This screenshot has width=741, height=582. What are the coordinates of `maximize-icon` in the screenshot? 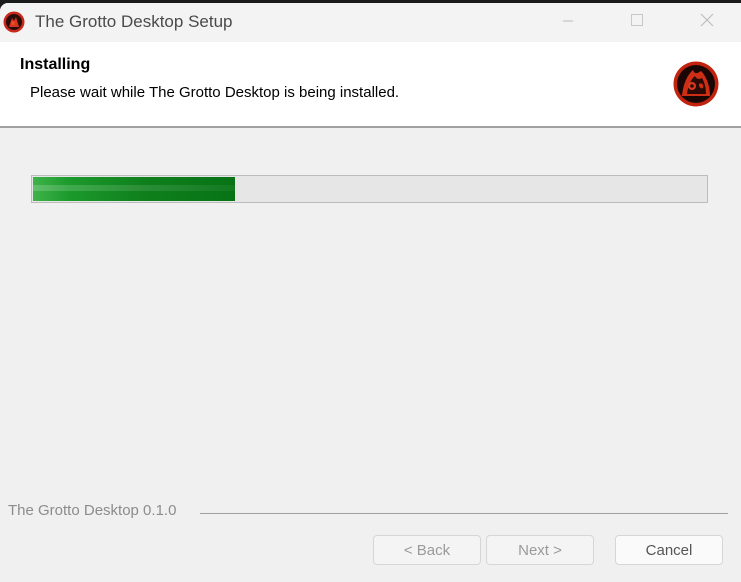 It's located at (637, 22).